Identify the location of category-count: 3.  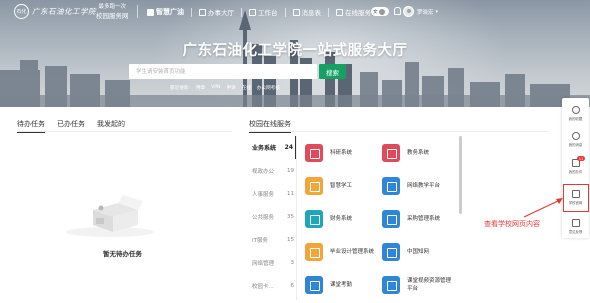
(292, 262).